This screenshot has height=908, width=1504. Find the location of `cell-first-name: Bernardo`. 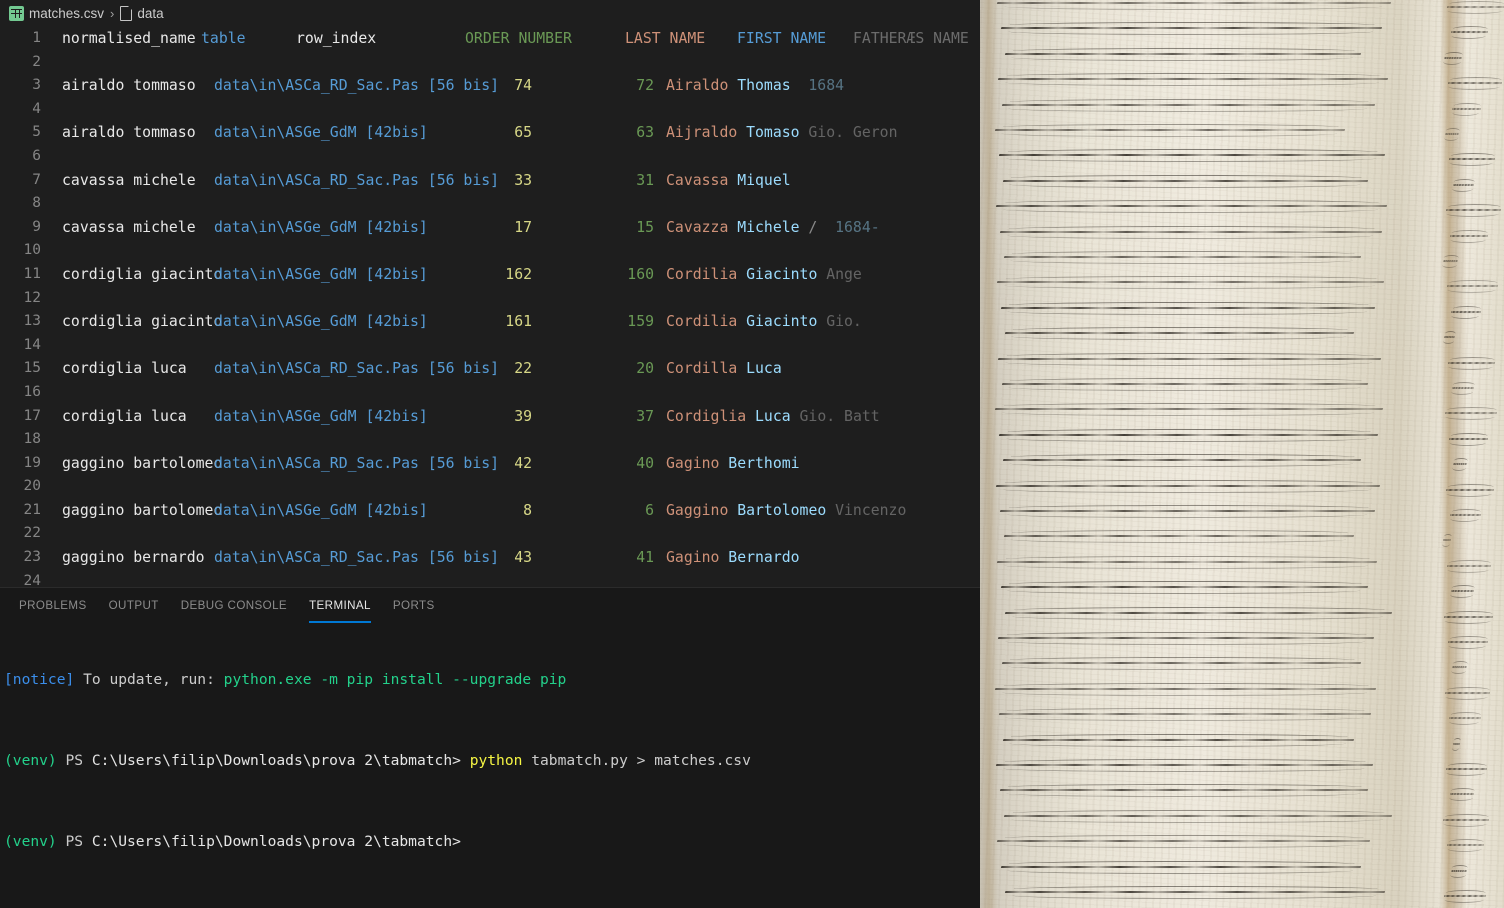

cell-first-name: Bernardo is located at coordinates (764, 558).